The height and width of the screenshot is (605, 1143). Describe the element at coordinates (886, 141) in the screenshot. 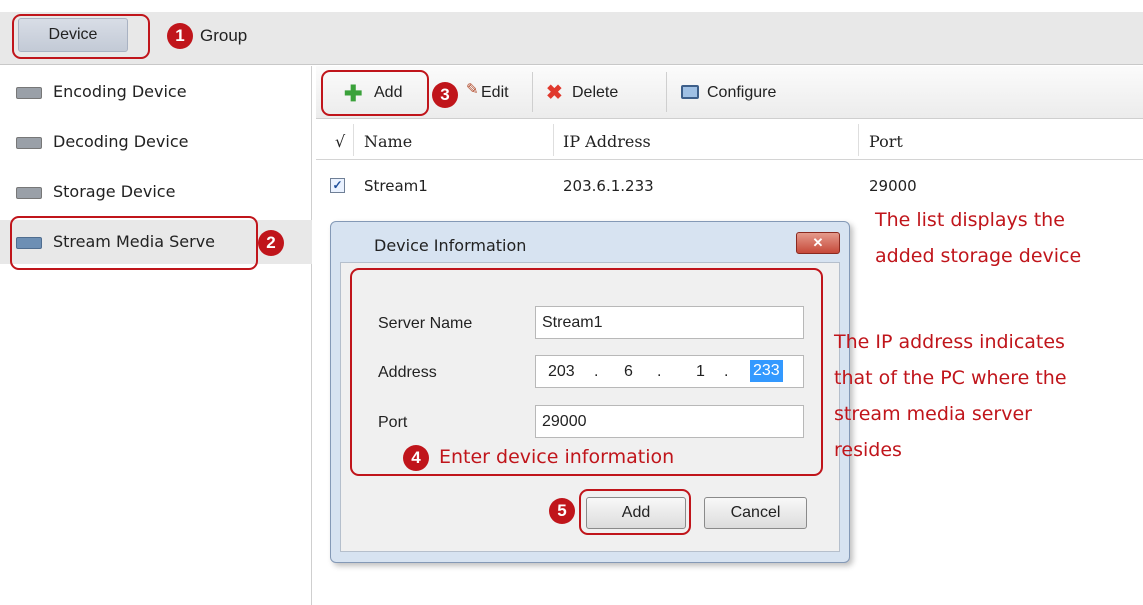

I see `column-port: Port` at that location.